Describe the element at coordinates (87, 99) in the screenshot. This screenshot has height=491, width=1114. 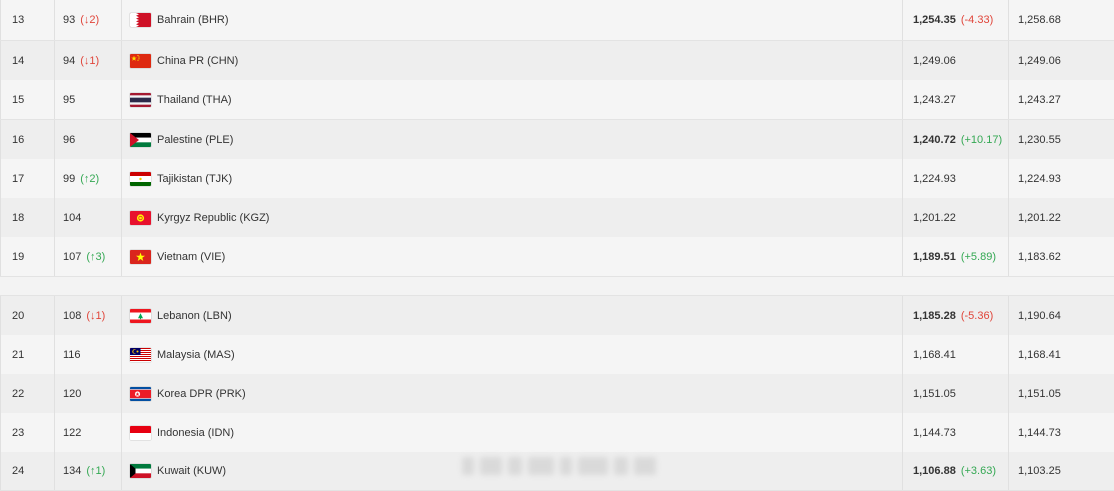
I see `fifa-rank-cell: 95` at that location.